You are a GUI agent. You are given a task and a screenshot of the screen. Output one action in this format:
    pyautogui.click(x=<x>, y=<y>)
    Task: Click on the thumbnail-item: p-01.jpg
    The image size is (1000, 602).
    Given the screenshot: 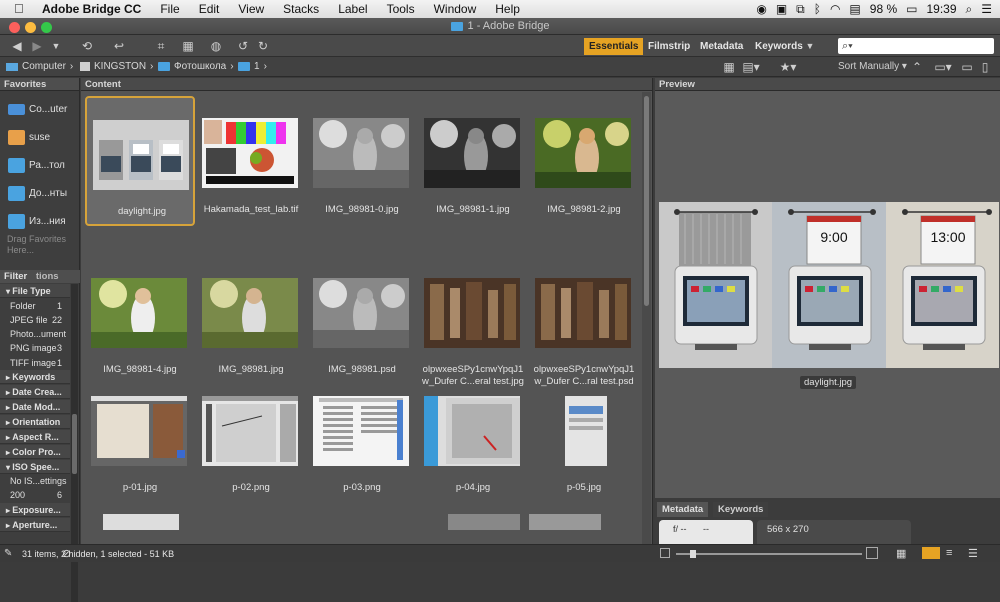 What is the action you would take?
    pyautogui.click(x=140, y=439)
    